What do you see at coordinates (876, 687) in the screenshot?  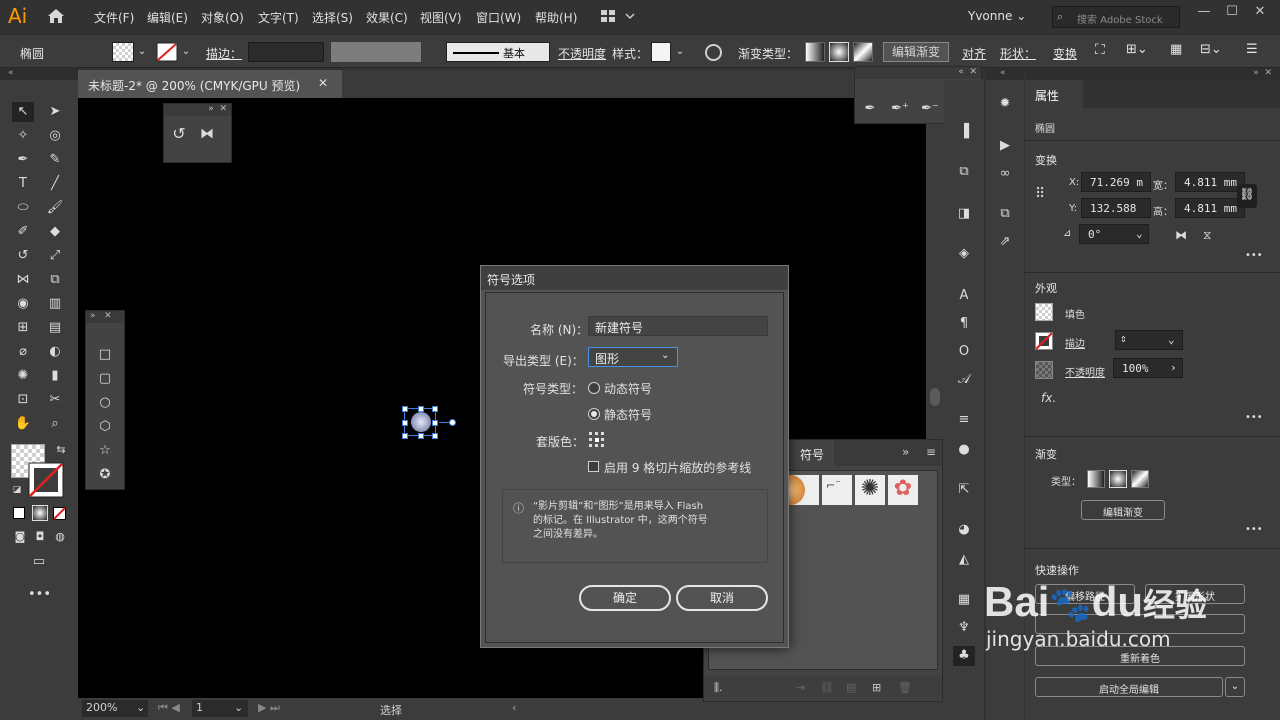 I see `new-symbol-icon: ⊞` at bounding box center [876, 687].